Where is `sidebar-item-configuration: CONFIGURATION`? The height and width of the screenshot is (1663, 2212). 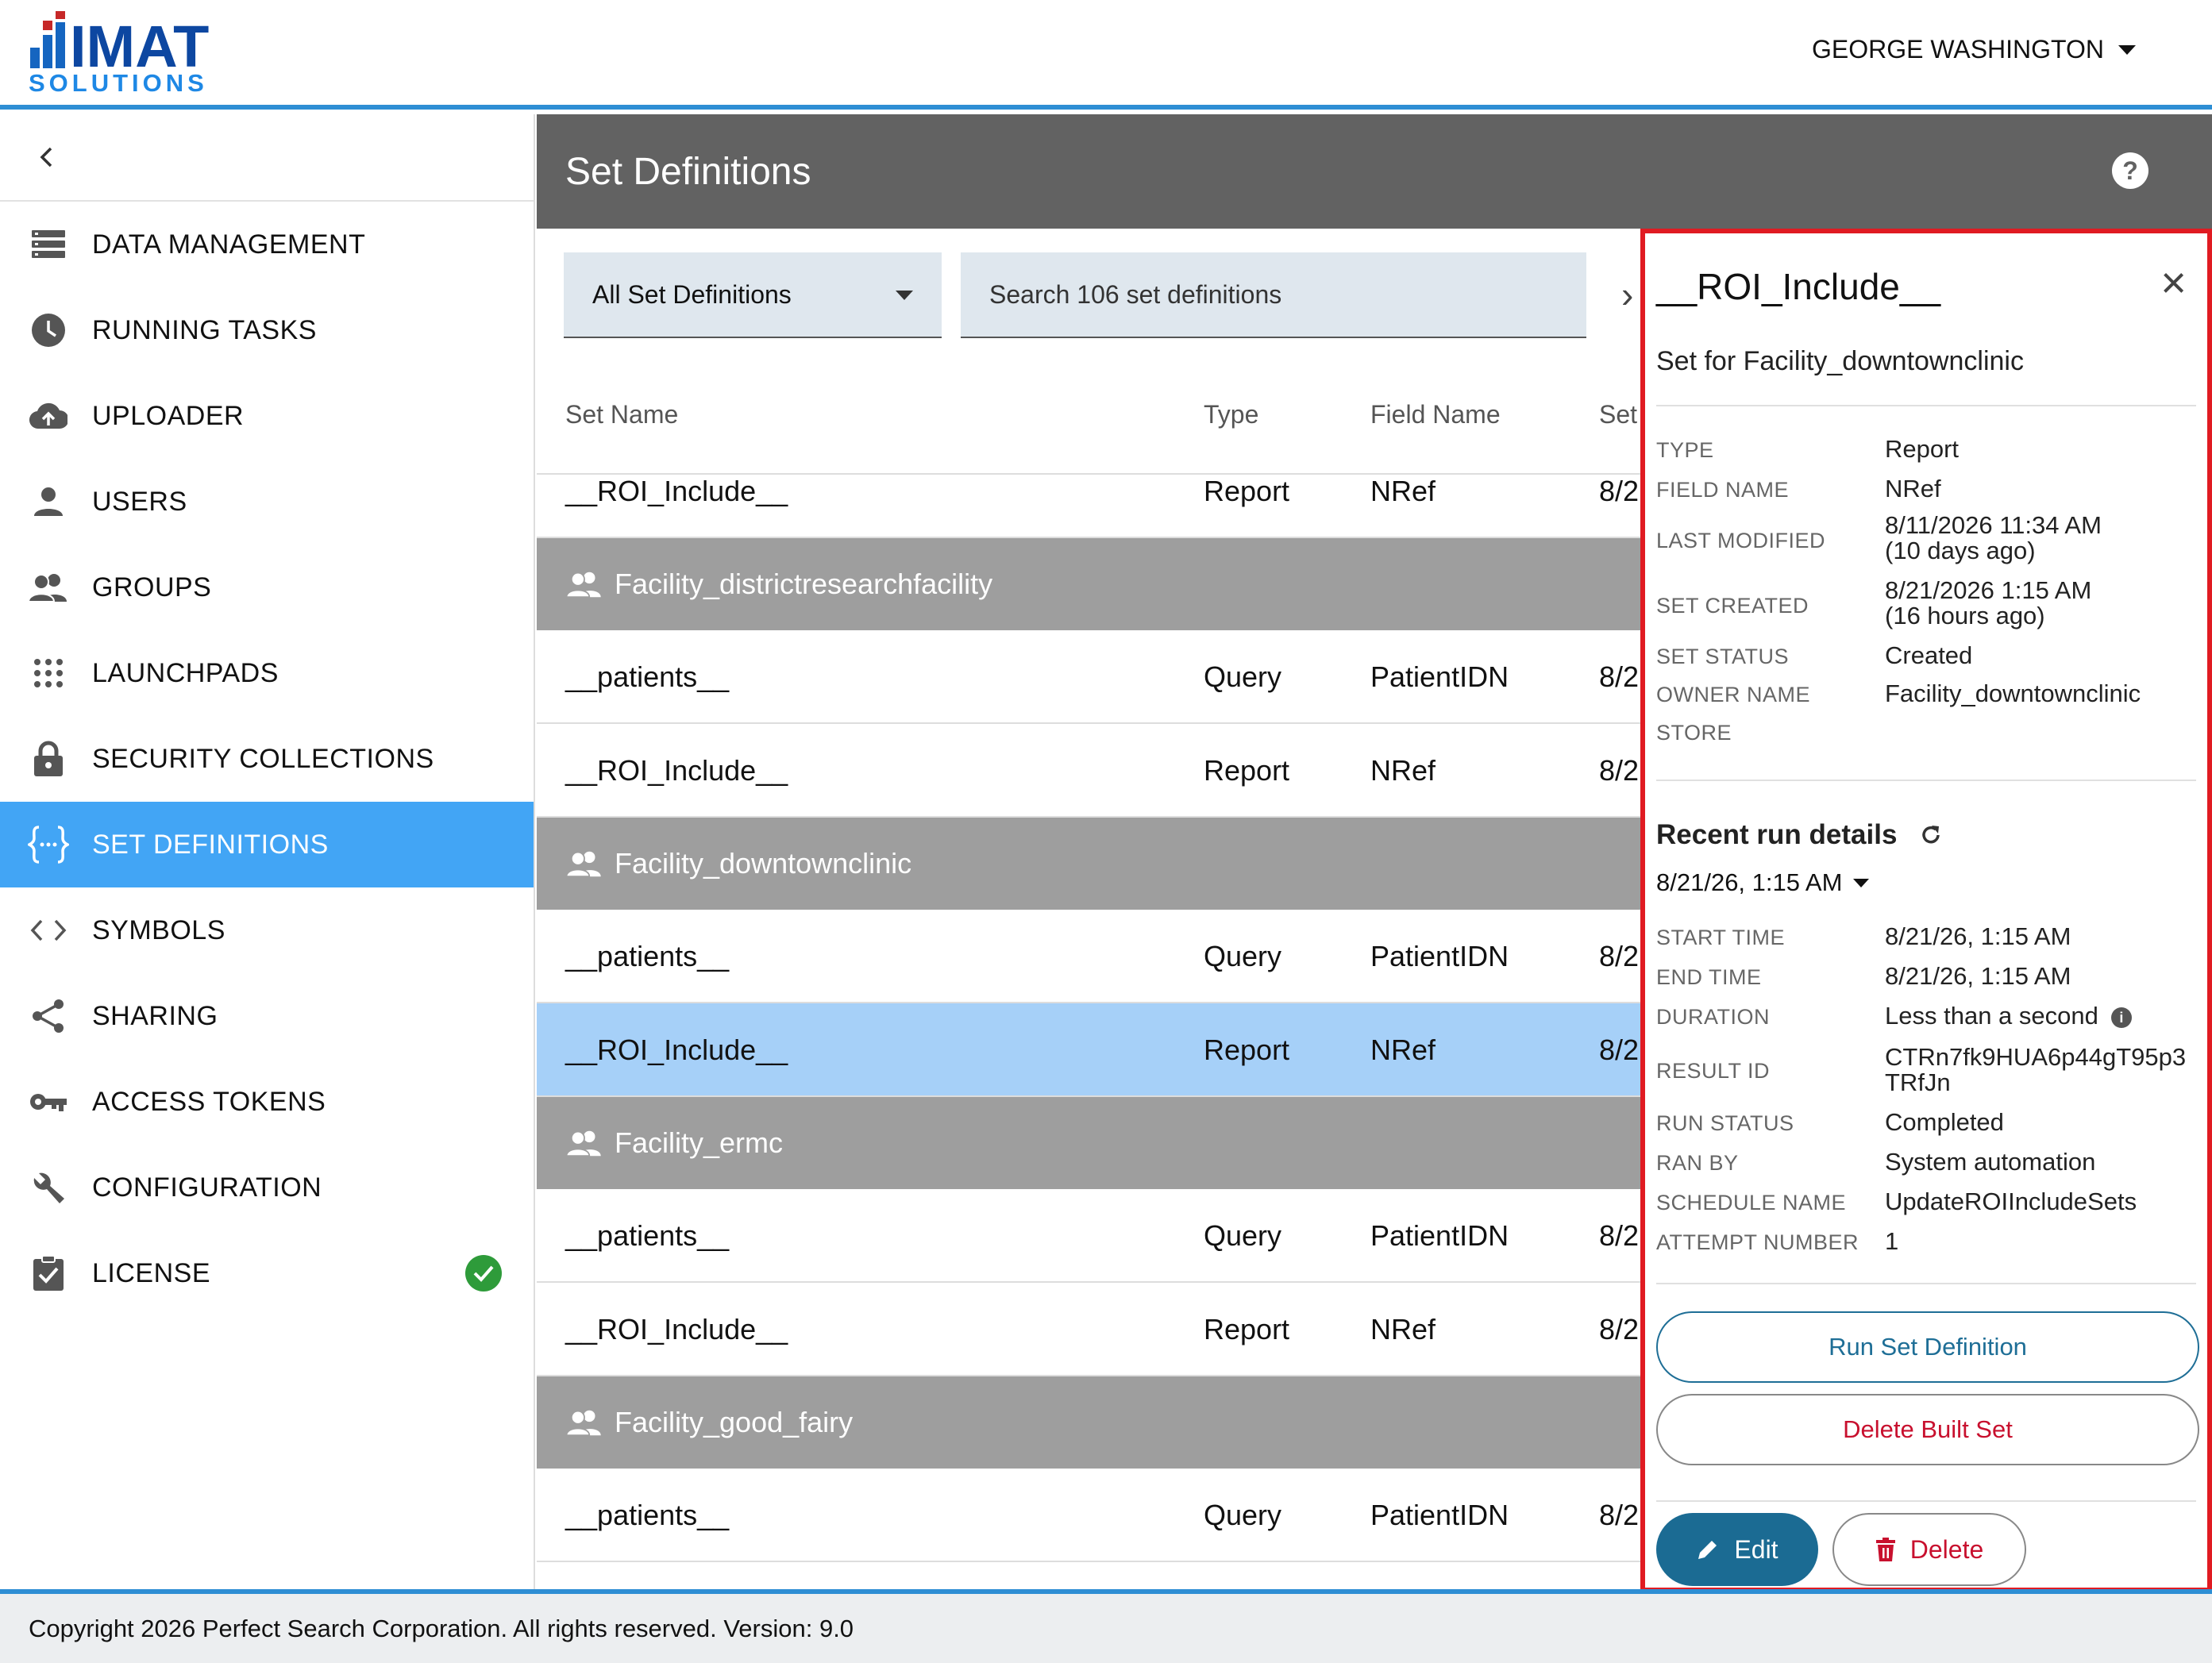 sidebar-item-configuration: CONFIGURATION is located at coordinates (267, 1187).